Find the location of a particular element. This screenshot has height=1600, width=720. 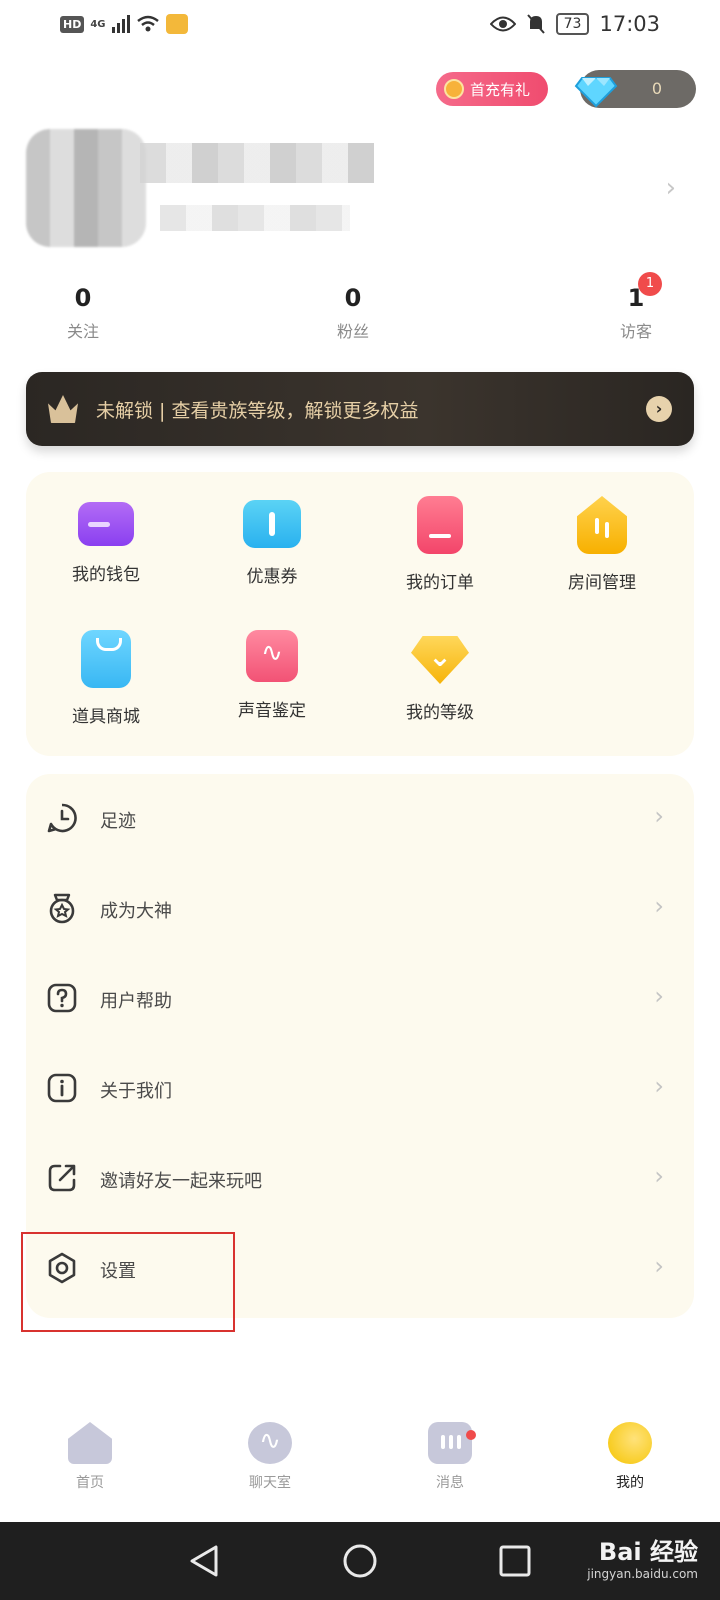

clock-time: 17:03 is located at coordinates (629, 24).